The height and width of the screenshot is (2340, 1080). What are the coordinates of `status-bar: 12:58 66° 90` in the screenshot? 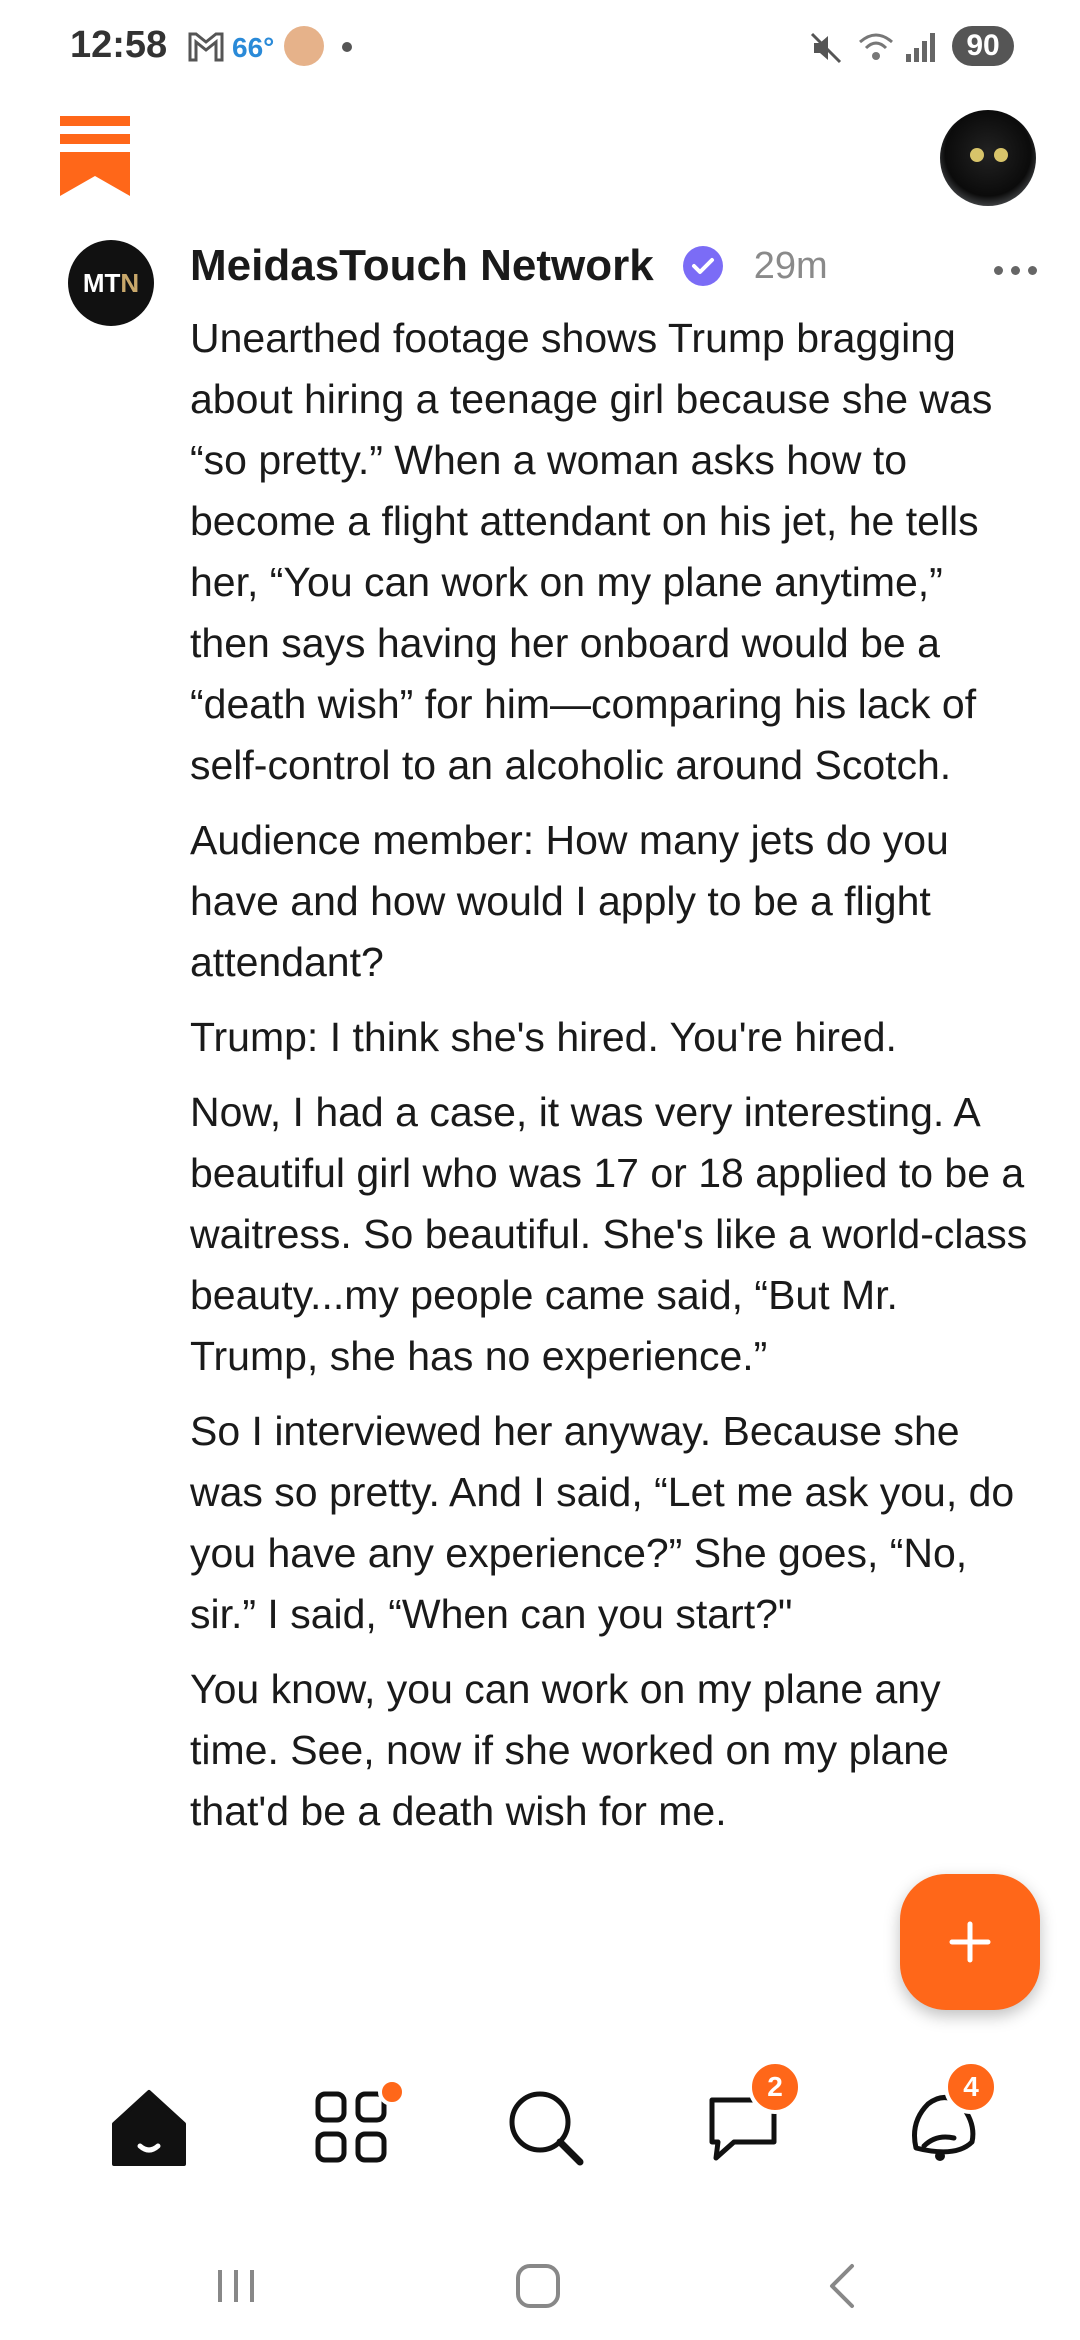 It's located at (540, 48).